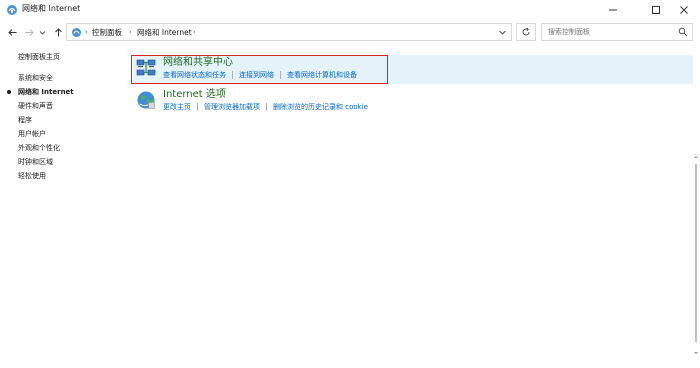  I want to click on forward-button, so click(29, 32).